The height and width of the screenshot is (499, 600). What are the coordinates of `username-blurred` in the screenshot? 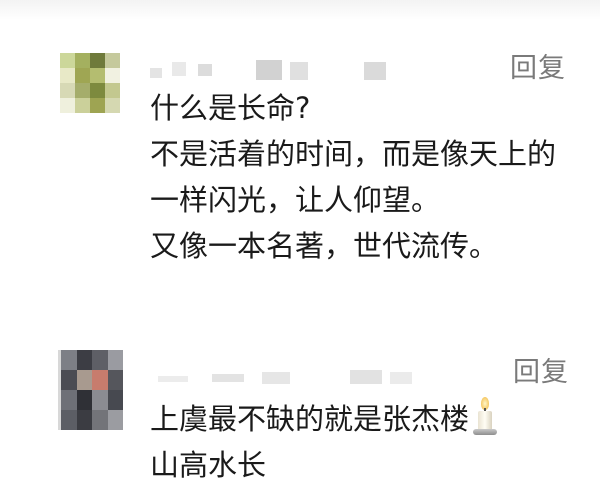 It's located at (285, 377).